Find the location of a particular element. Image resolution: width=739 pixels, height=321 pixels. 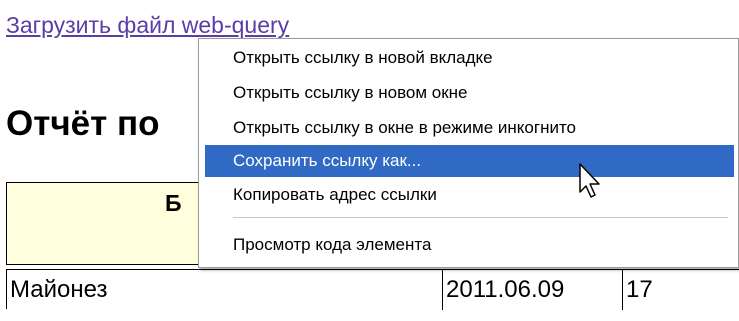

table-row: Майонез 2011.06.09 17 is located at coordinates (372, 289).